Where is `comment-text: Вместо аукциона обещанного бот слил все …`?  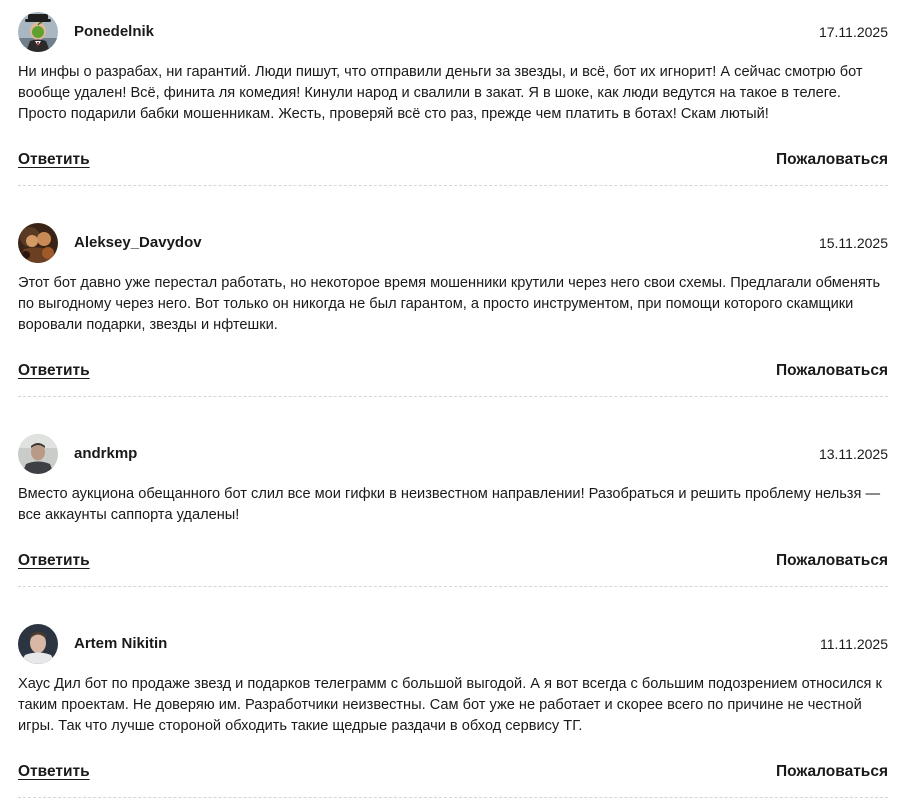
comment-text: Вместо аукциона обещанного бот слил все … is located at coordinates (449, 504).